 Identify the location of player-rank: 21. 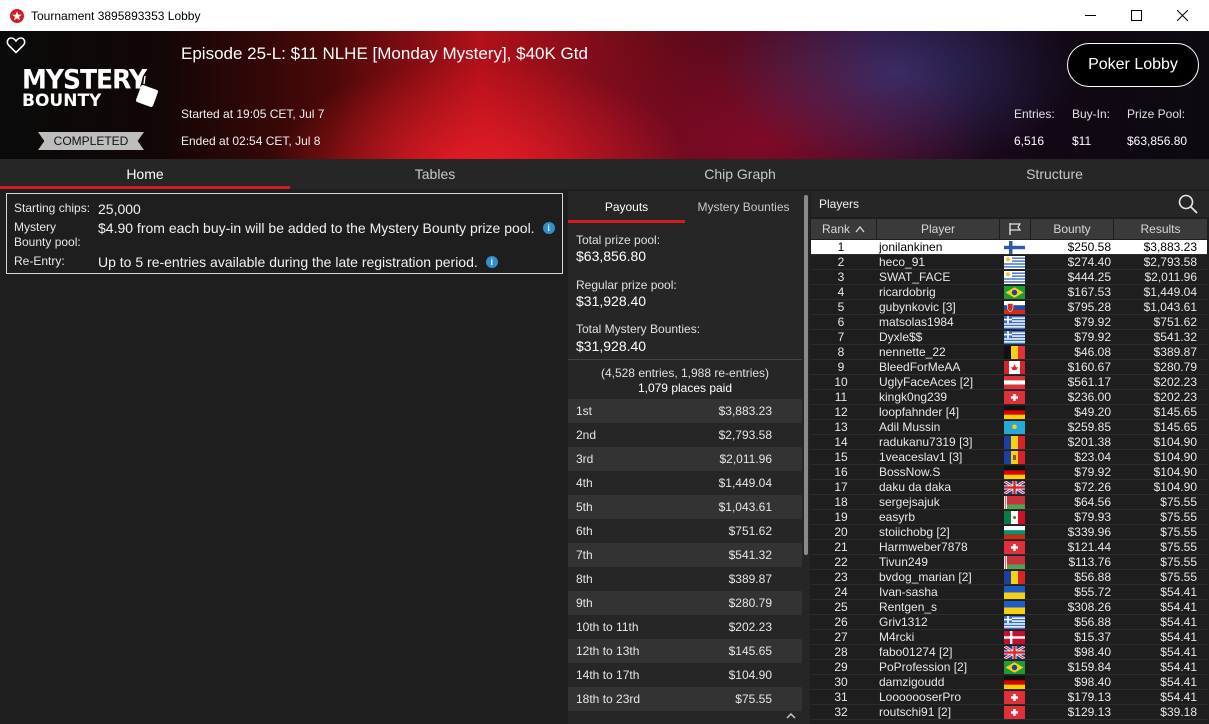
(841, 547).